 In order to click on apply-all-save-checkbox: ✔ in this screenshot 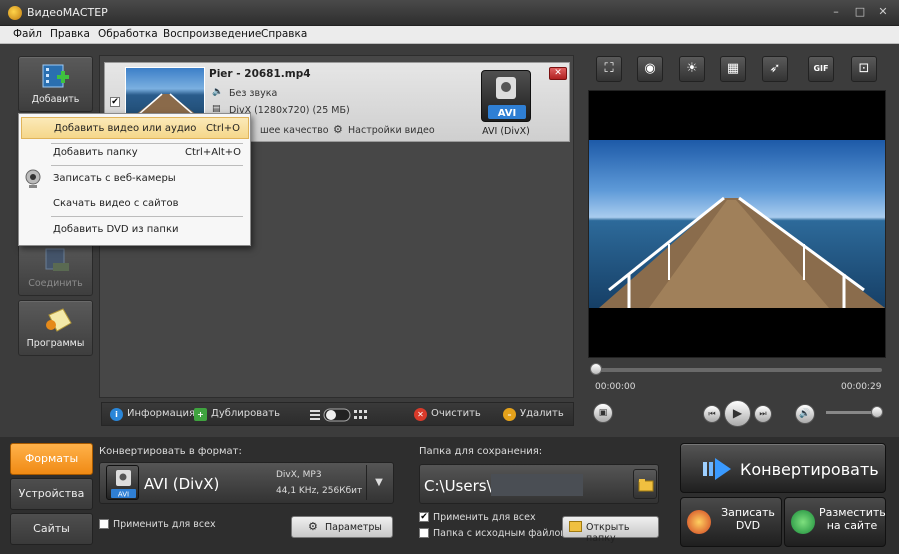, I will do `click(424, 517)`.